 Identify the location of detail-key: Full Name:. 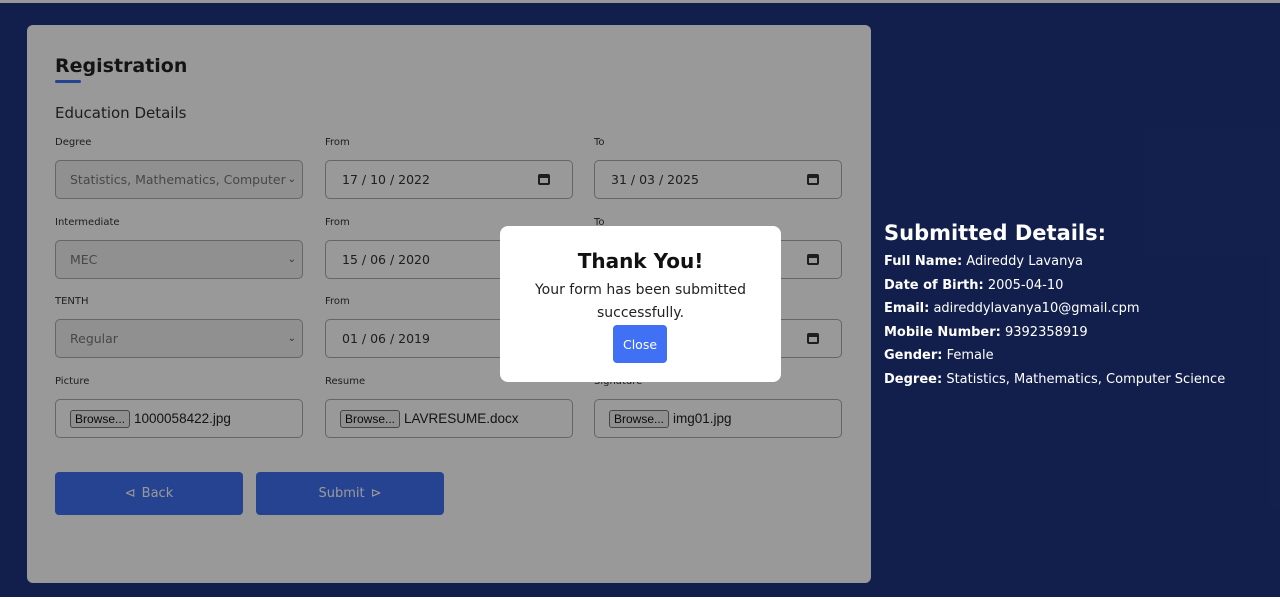
(923, 261).